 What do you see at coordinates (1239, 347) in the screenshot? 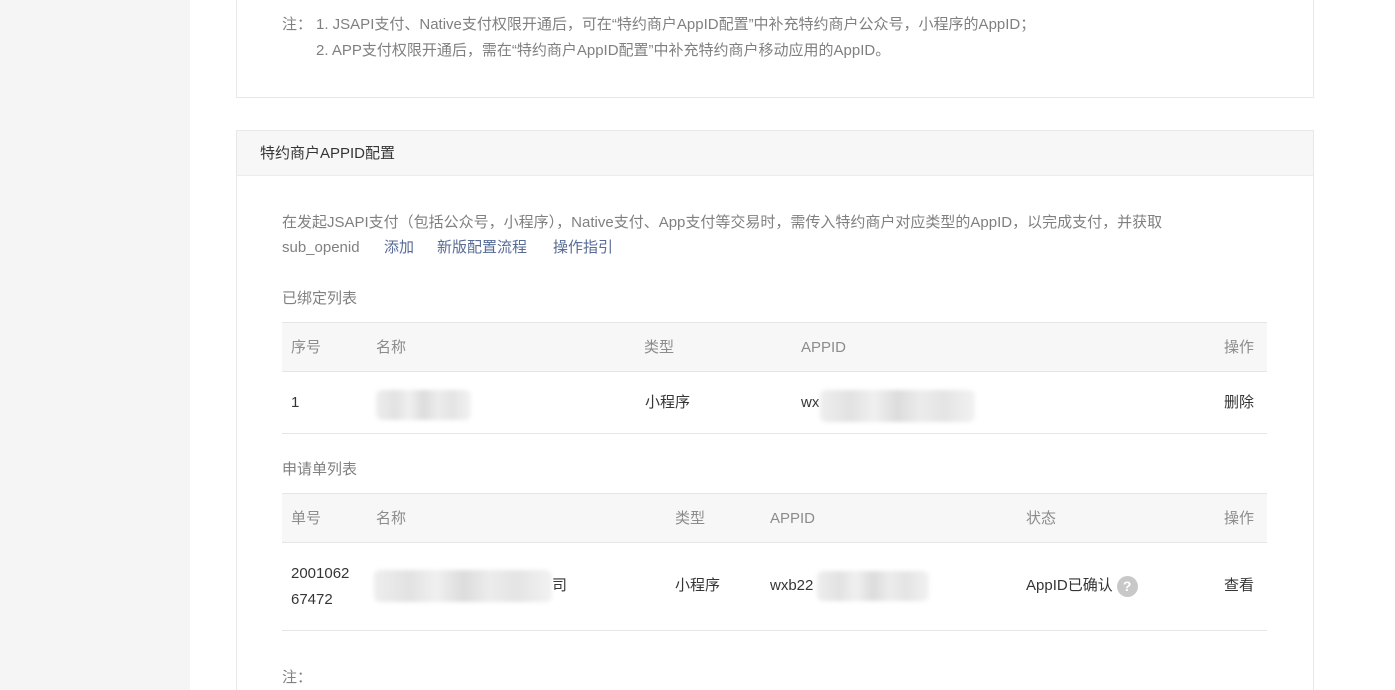
I see `bound-header-action: 操作` at bounding box center [1239, 347].